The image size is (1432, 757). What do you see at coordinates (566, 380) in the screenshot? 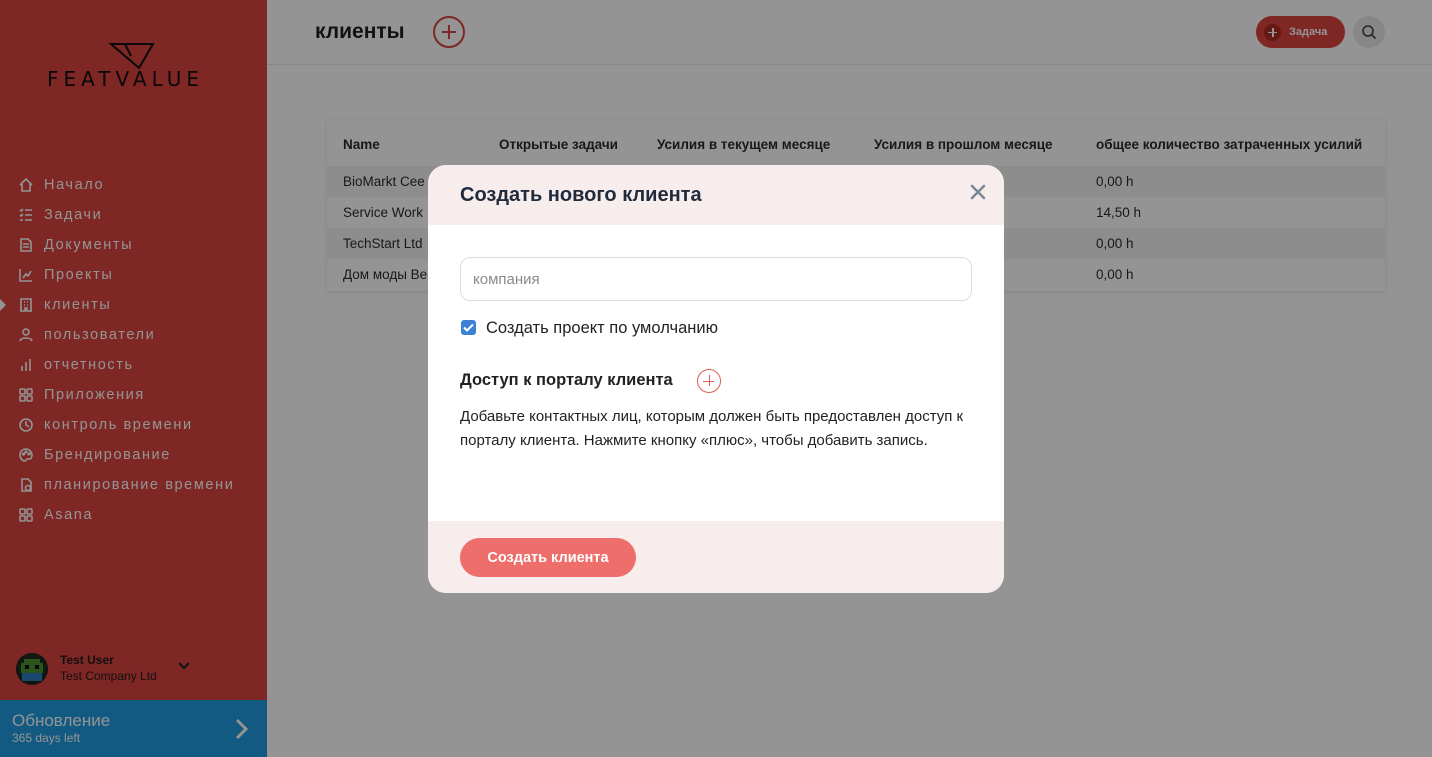
I see `portal-access-title: Доступ к порталу клиента` at bounding box center [566, 380].